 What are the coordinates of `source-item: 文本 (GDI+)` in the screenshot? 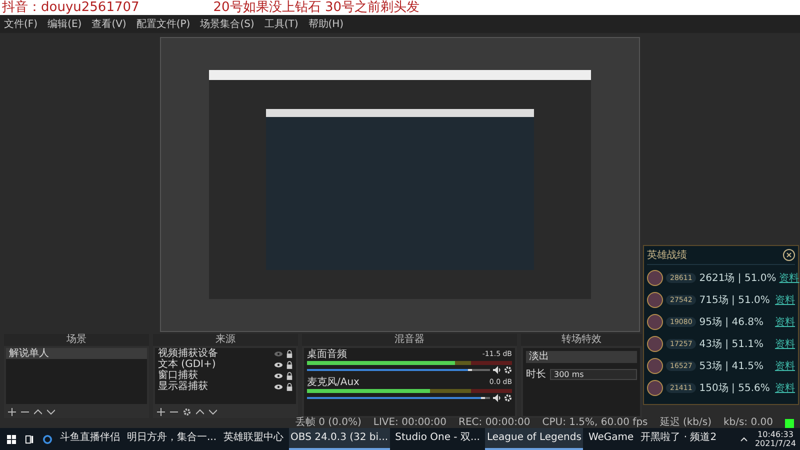 It's located at (214, 364).